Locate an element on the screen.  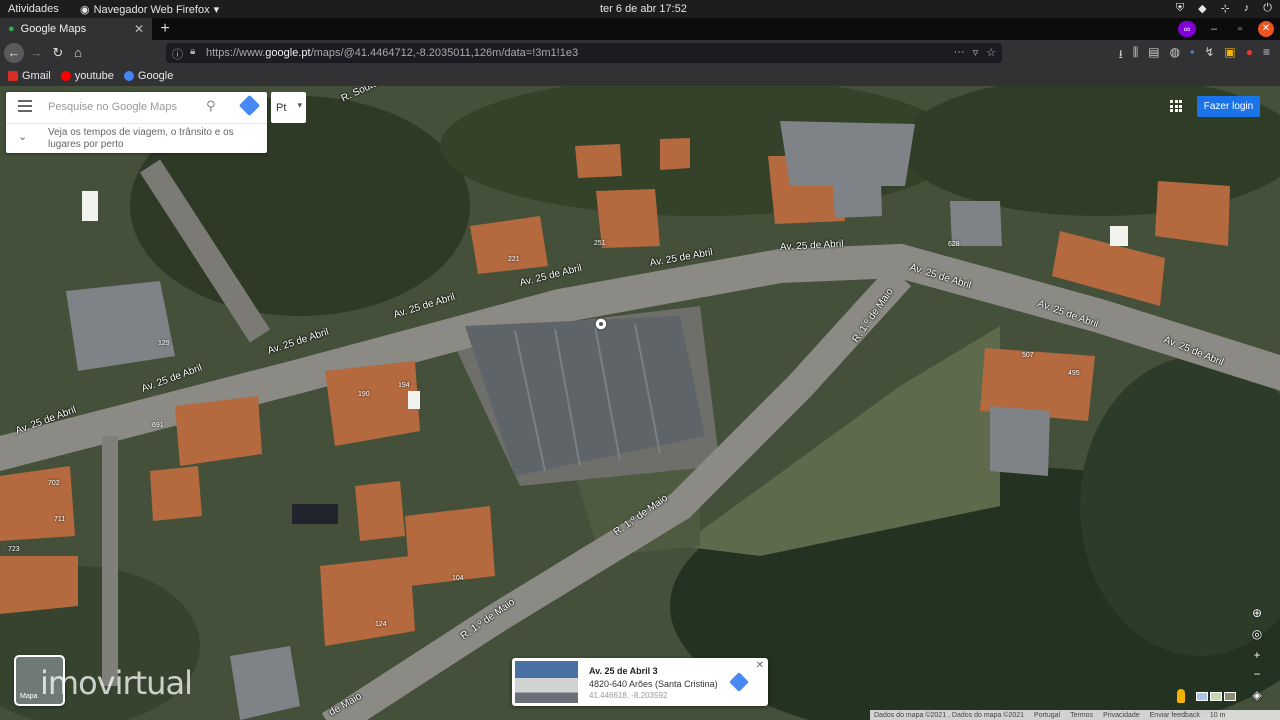
back-button: ← is located at coordinates (14, 53).